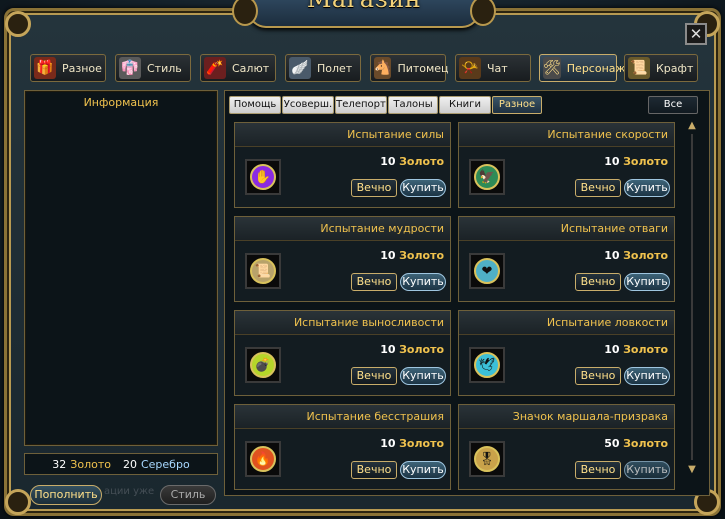 The width and height of the screenshot is (725, 519). What do you see at coordinates (342, 417) in the screenshot?
I see `item-name: Испытание бесстрашия` at bounding box center [342, 417].